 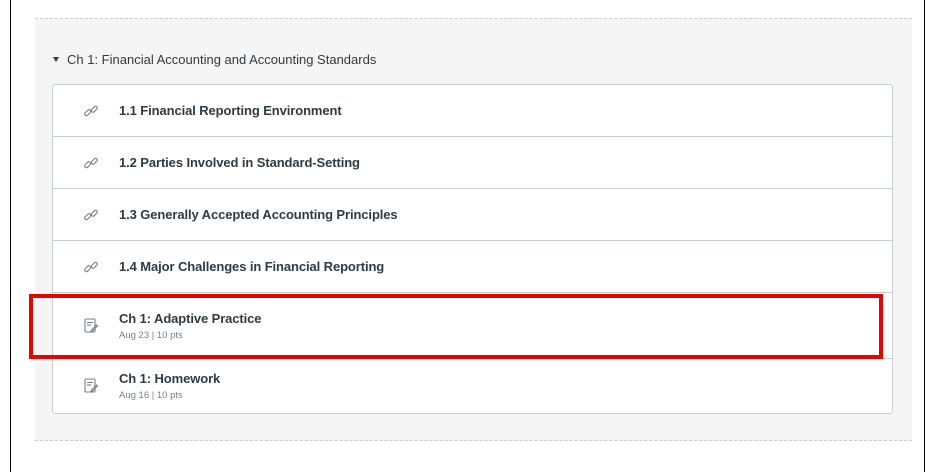 I want to click on module-item-meta: Aug 16 | 10 pts, so click(x=151, y=395).